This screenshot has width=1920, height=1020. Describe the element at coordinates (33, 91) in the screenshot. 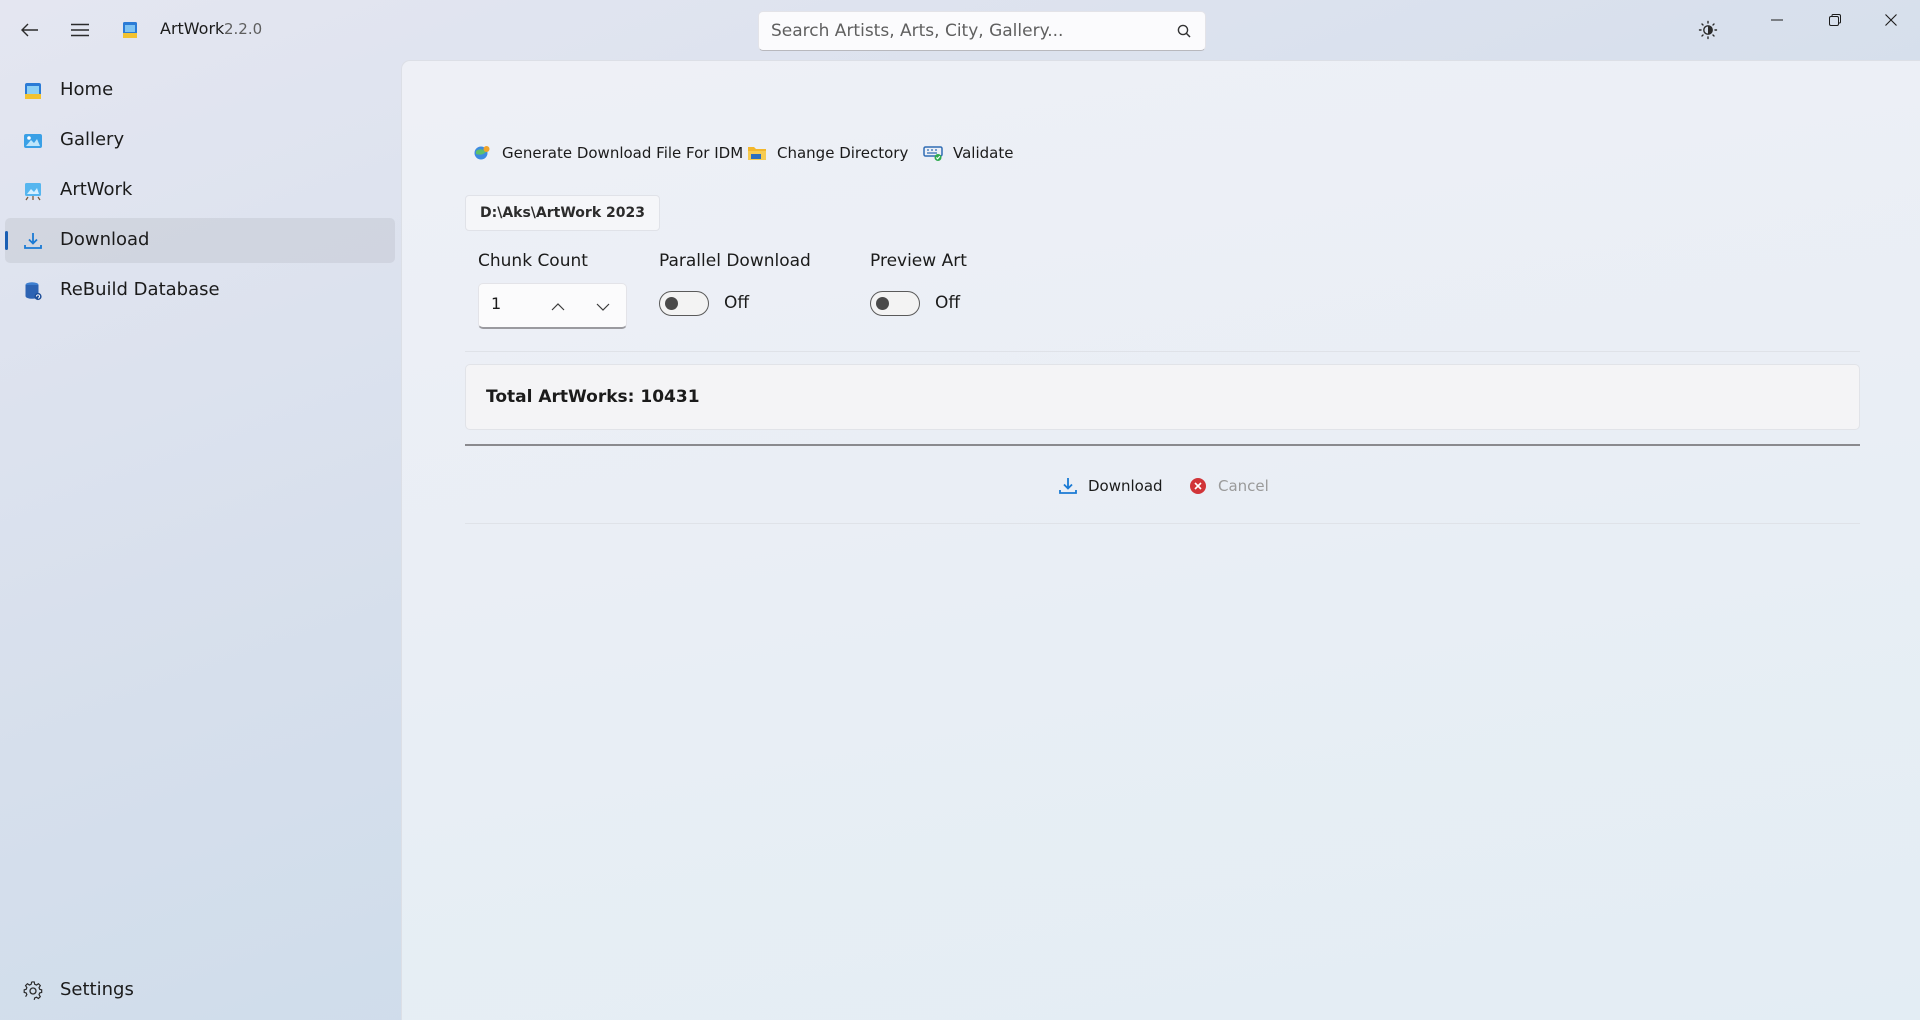

I see `home-icon` at that location.